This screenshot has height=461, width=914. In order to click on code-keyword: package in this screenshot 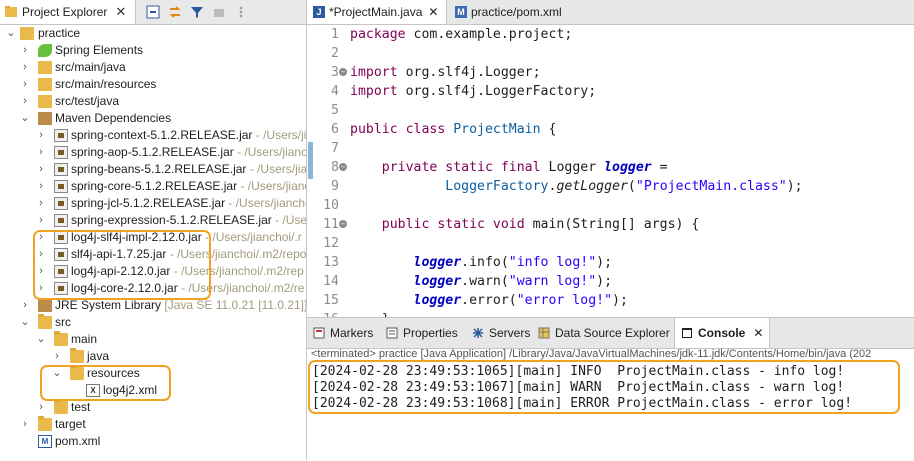, I will do `click(378, 34)`.